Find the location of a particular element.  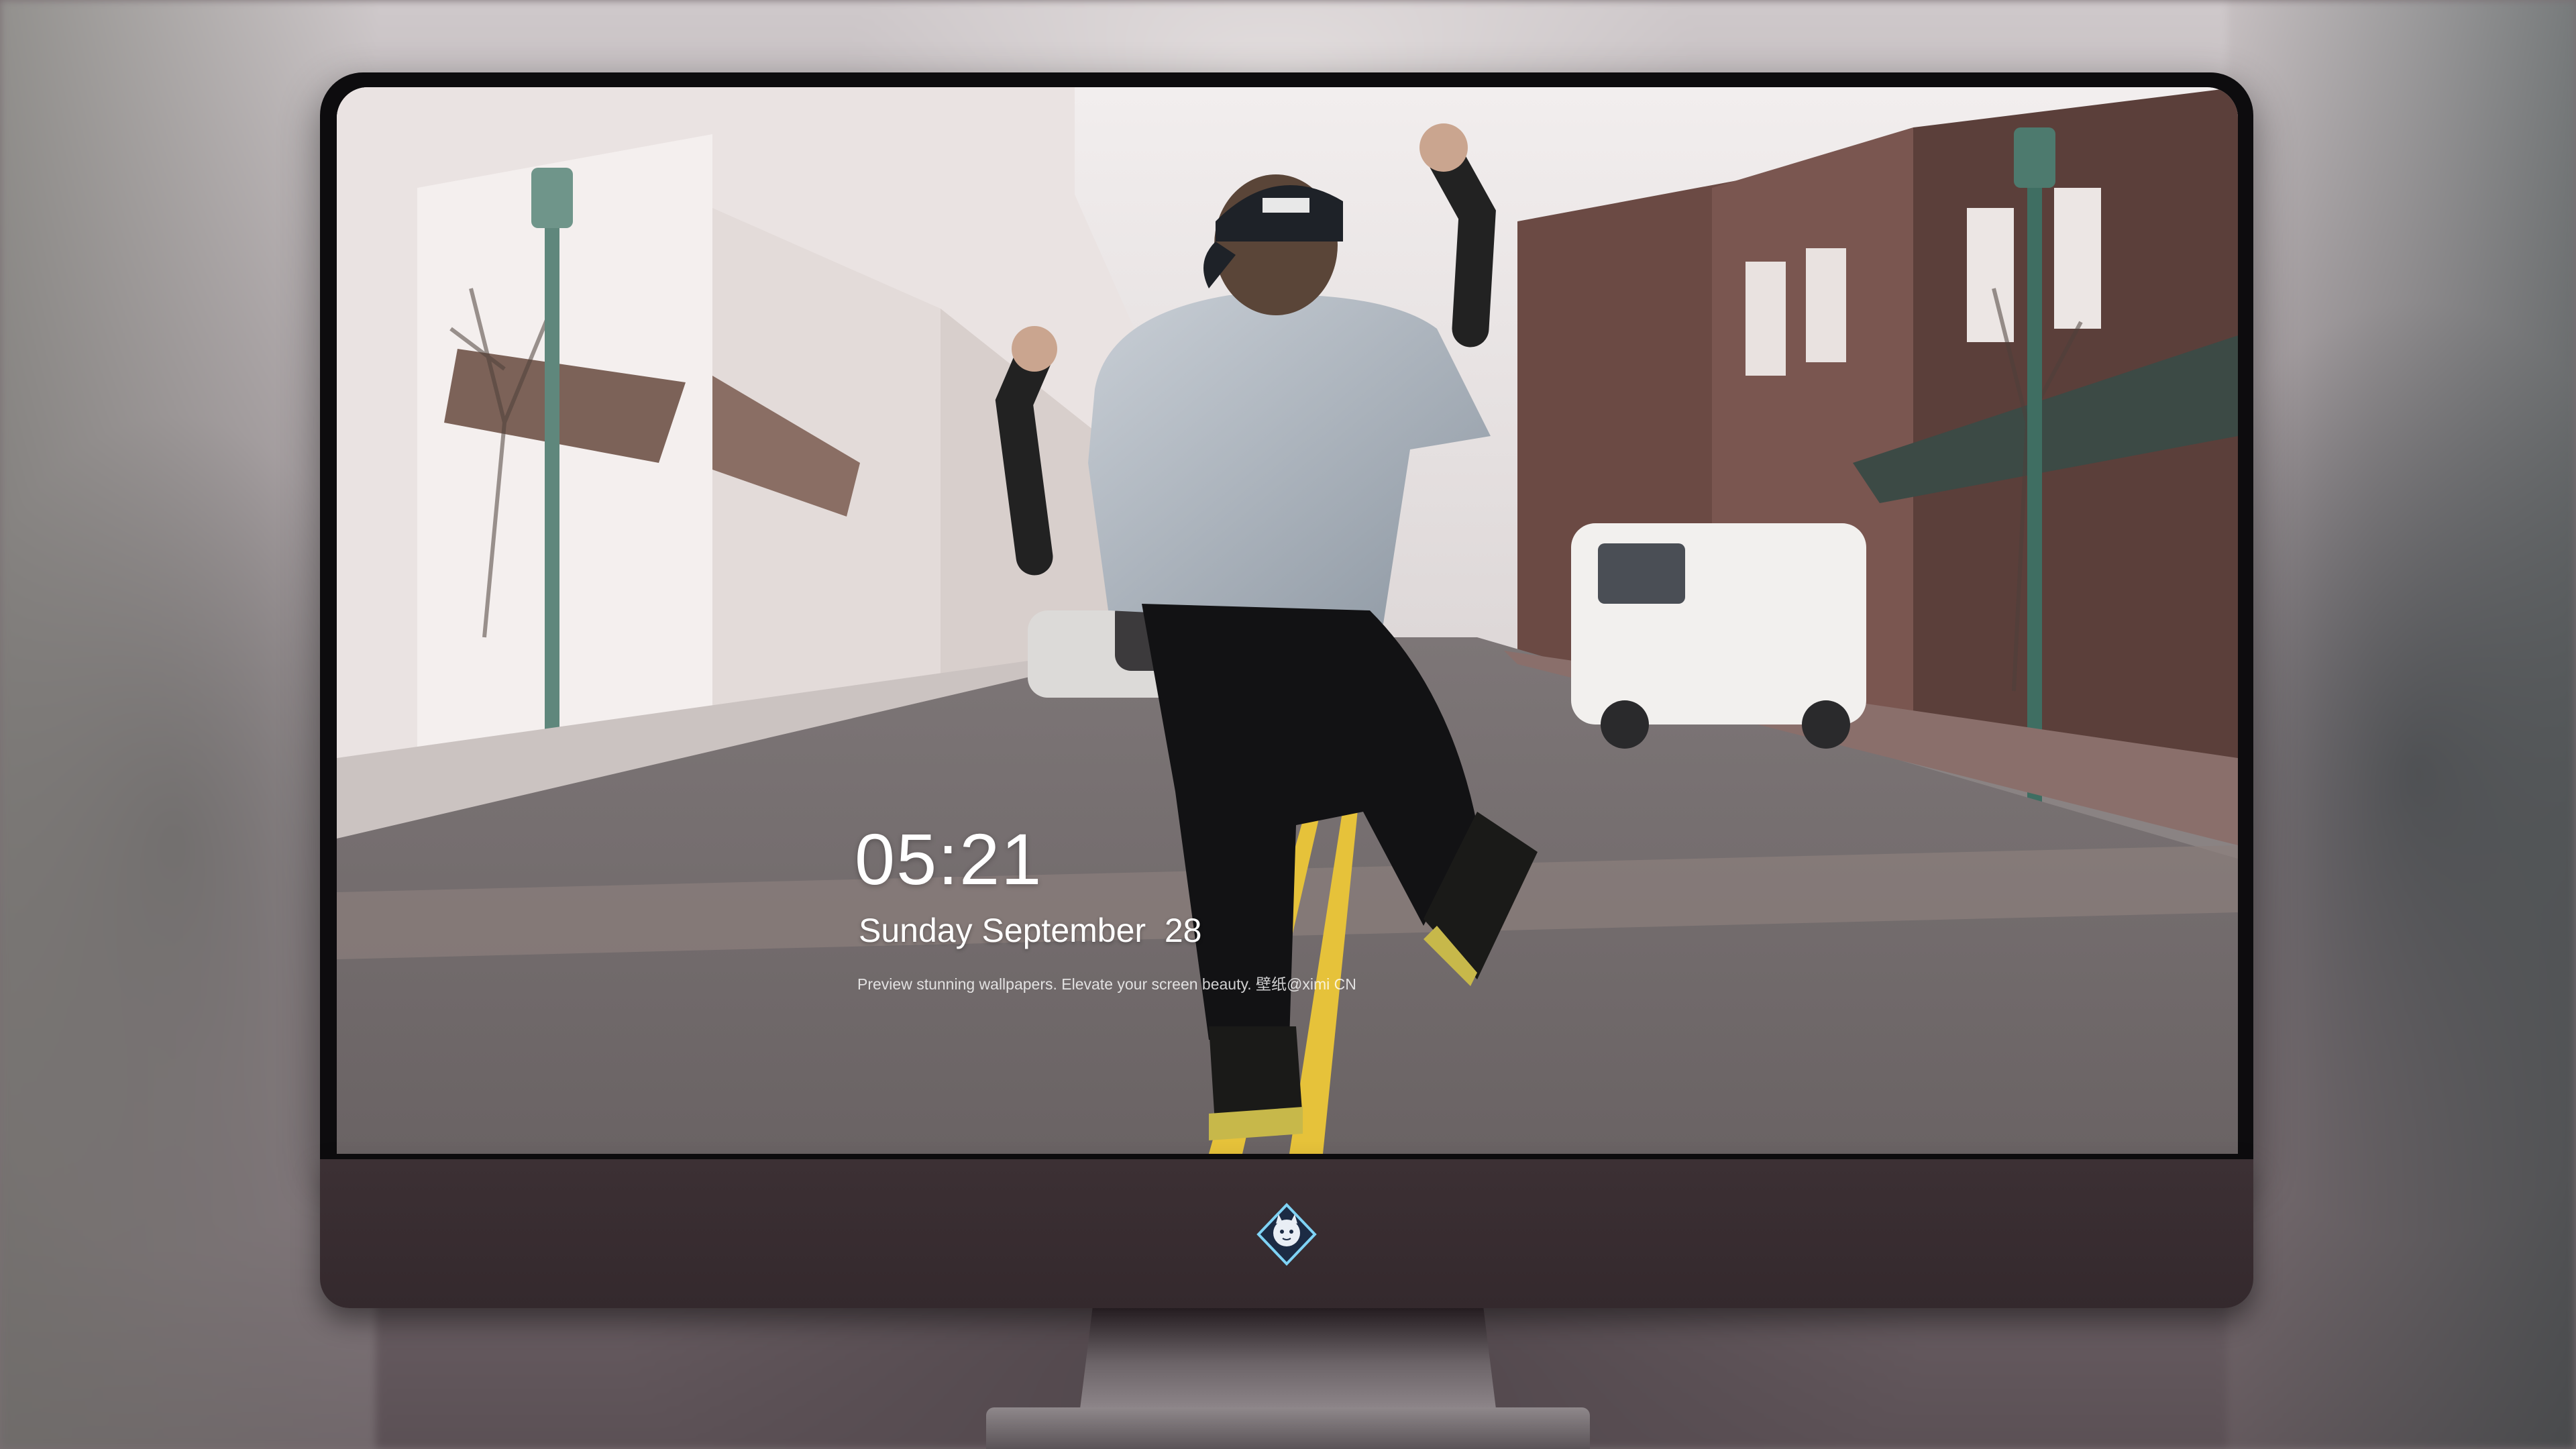

brand-logo-icon is located at coordinates (1286, 1234).